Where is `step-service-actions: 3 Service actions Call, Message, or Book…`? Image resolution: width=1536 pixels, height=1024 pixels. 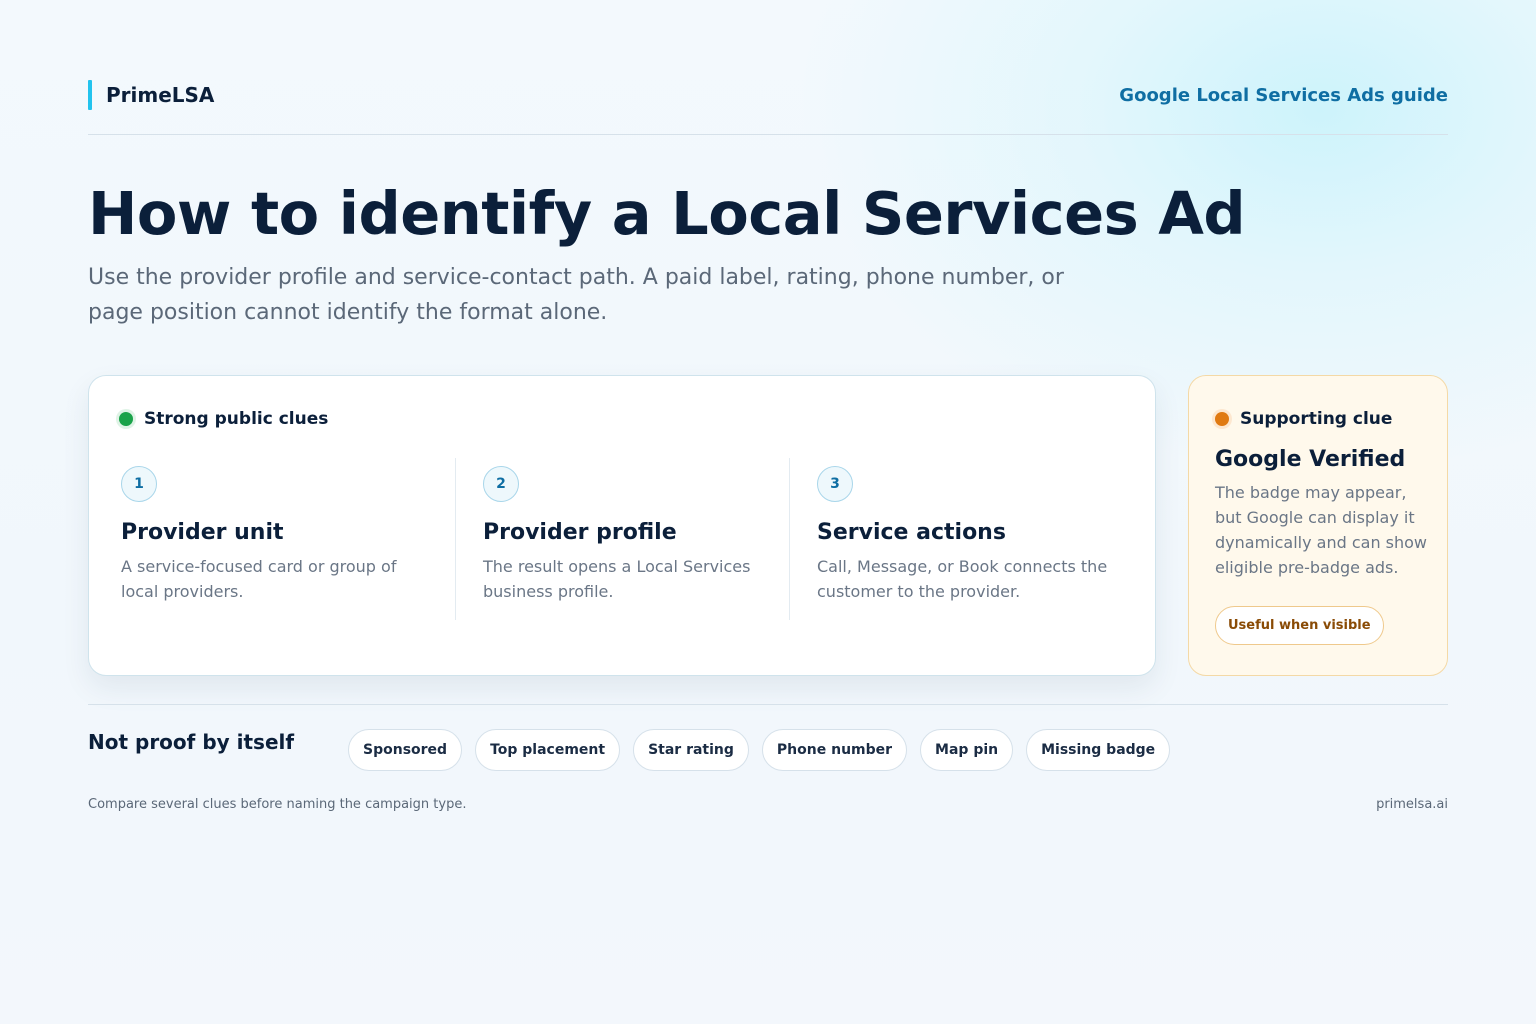 step-service-actions: 3 Service actions Call, Message, or Book… is located at coordinates (956, 539).